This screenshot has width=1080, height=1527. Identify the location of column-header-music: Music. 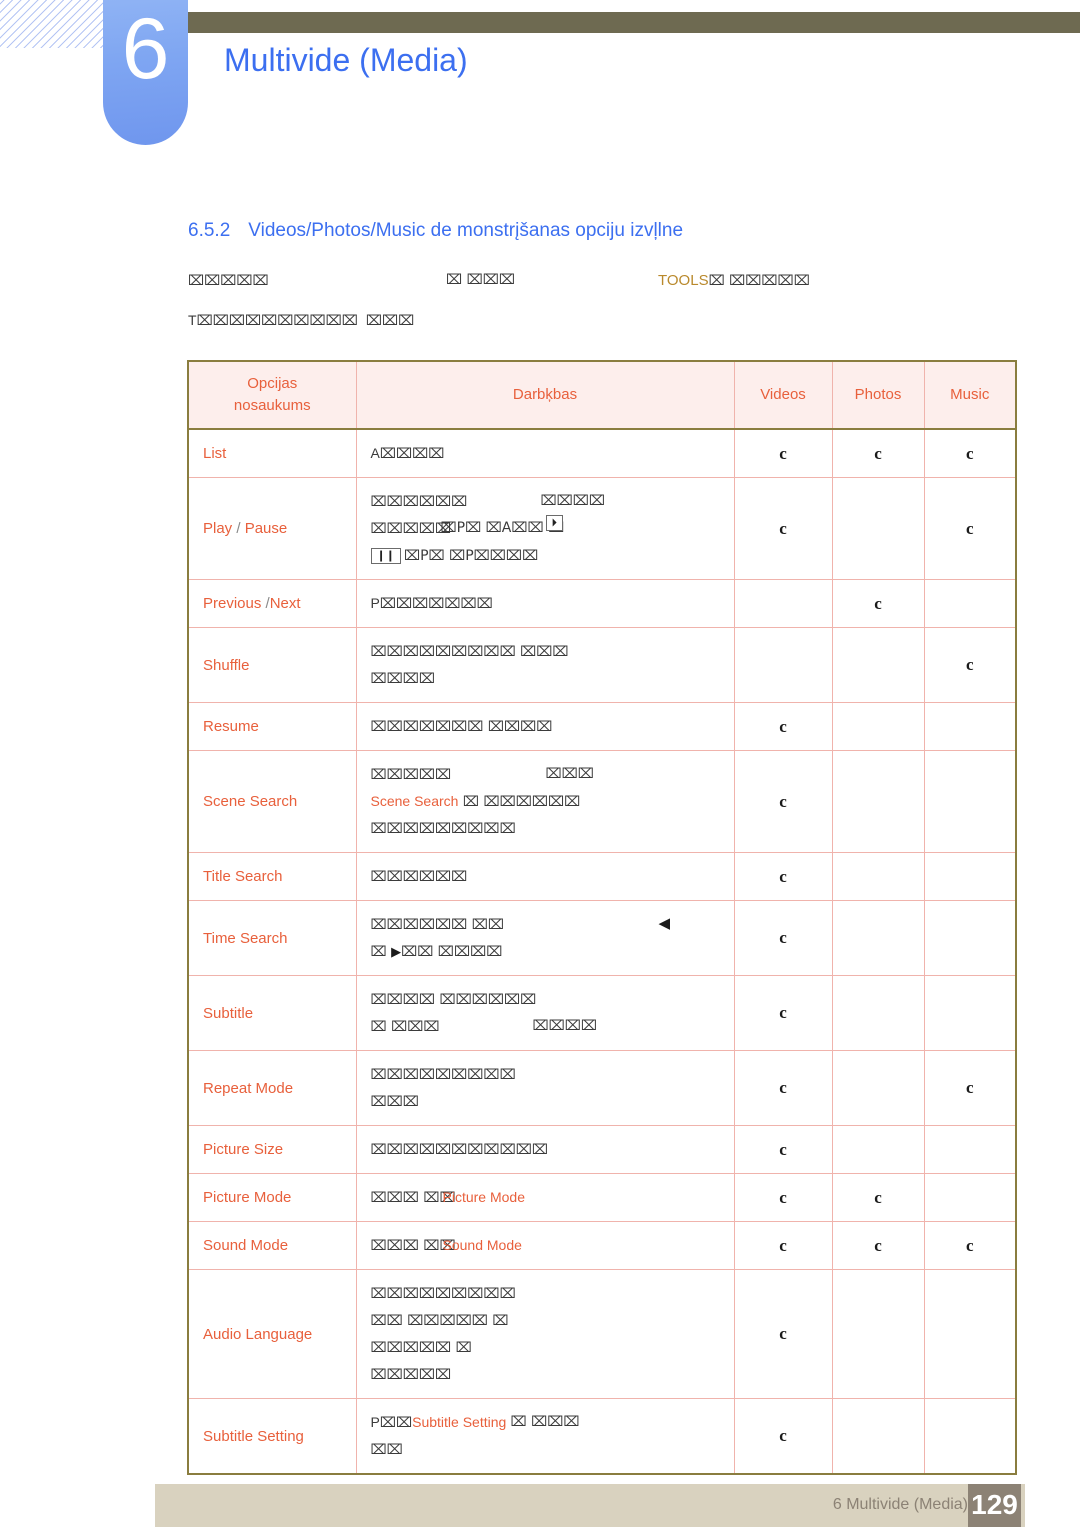
(970, 395).